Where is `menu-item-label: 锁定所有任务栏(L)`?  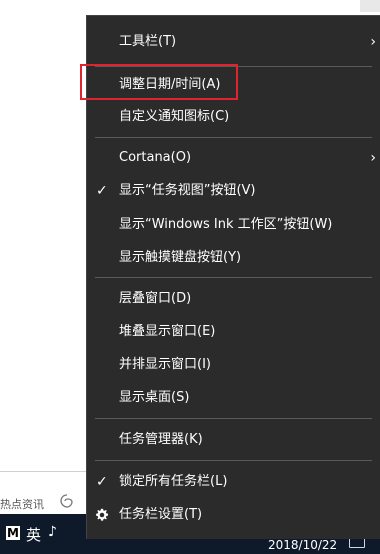 menu-item-label: 锁定所有任务栏(L) is located at coordinates (173, 481).